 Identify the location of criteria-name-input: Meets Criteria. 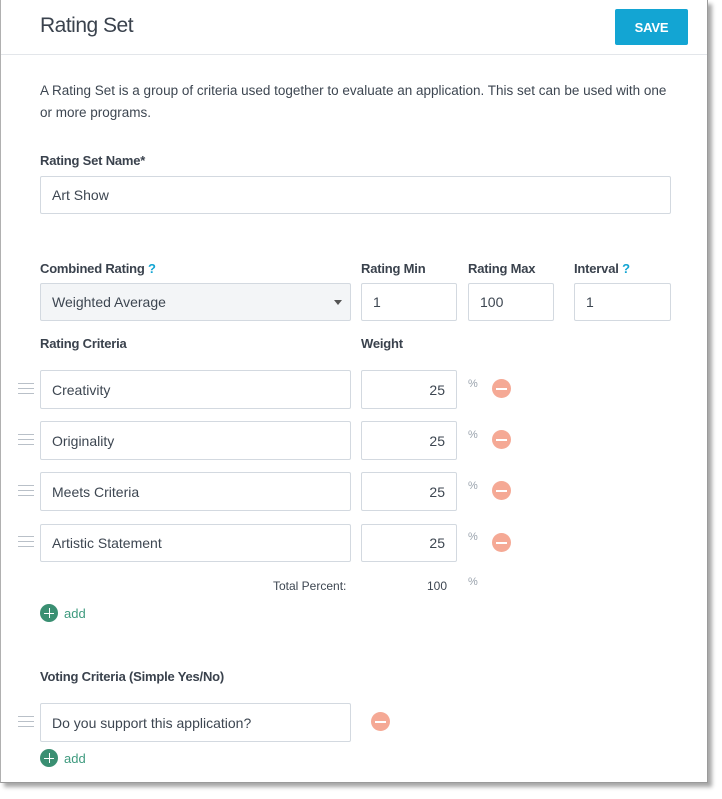
(195, 491).